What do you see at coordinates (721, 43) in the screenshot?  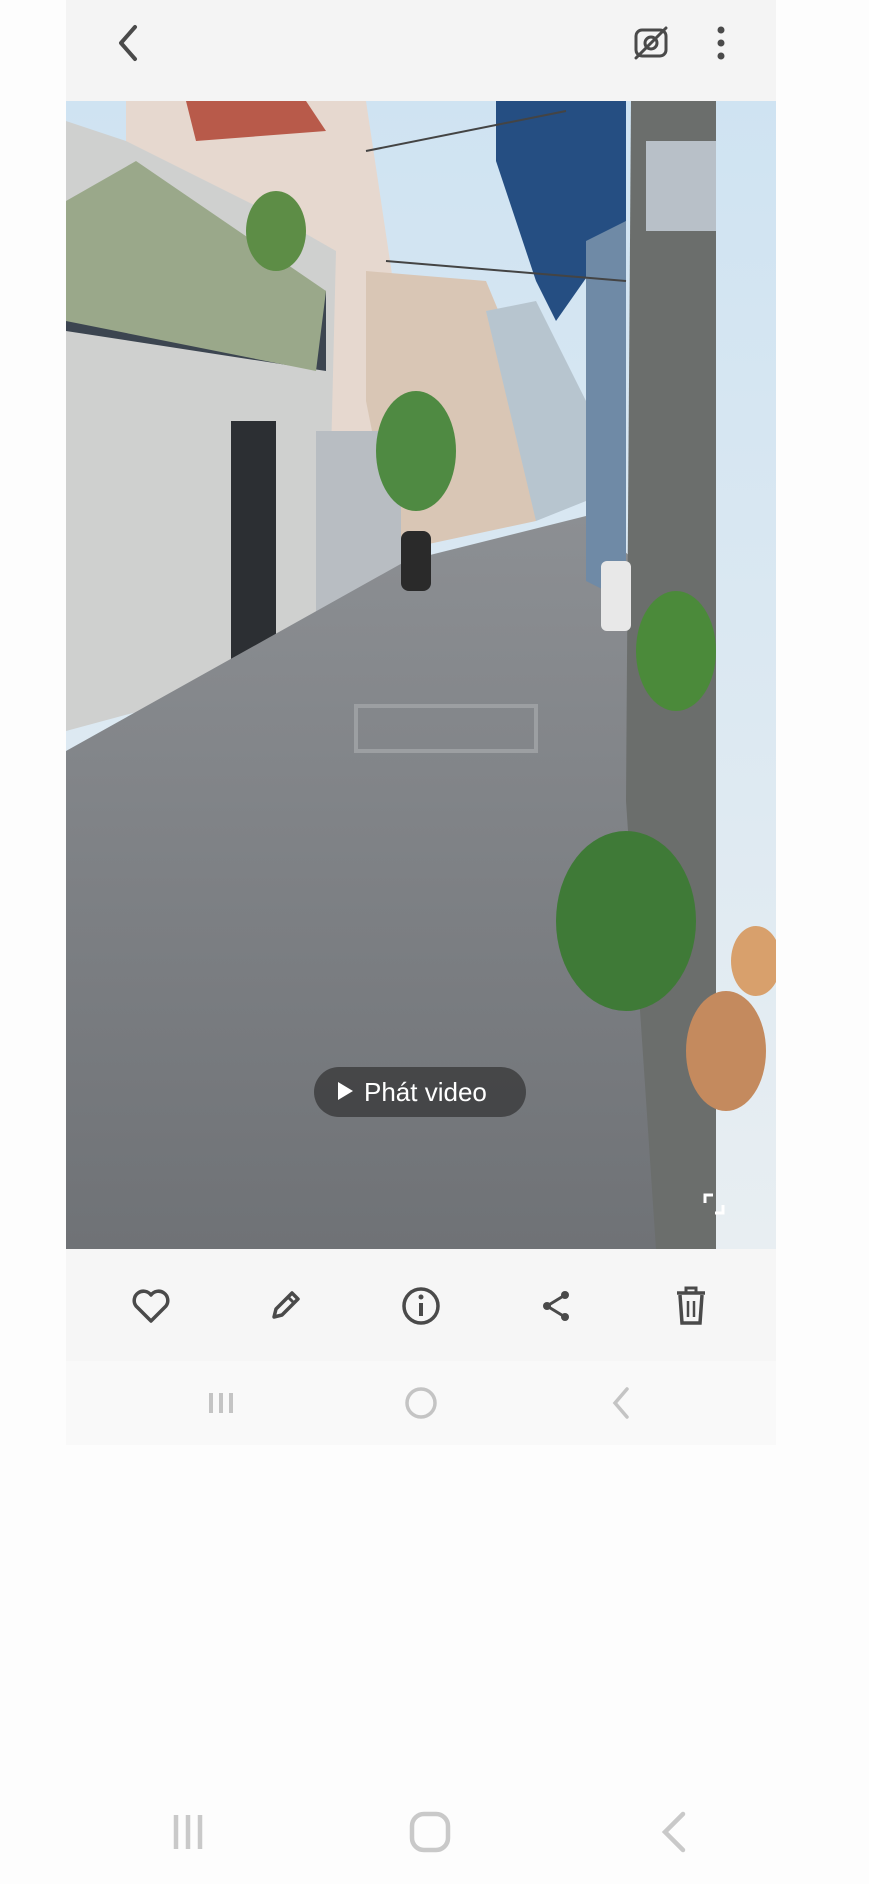 I see `more-options-icon` at bounding box center [721, 43].